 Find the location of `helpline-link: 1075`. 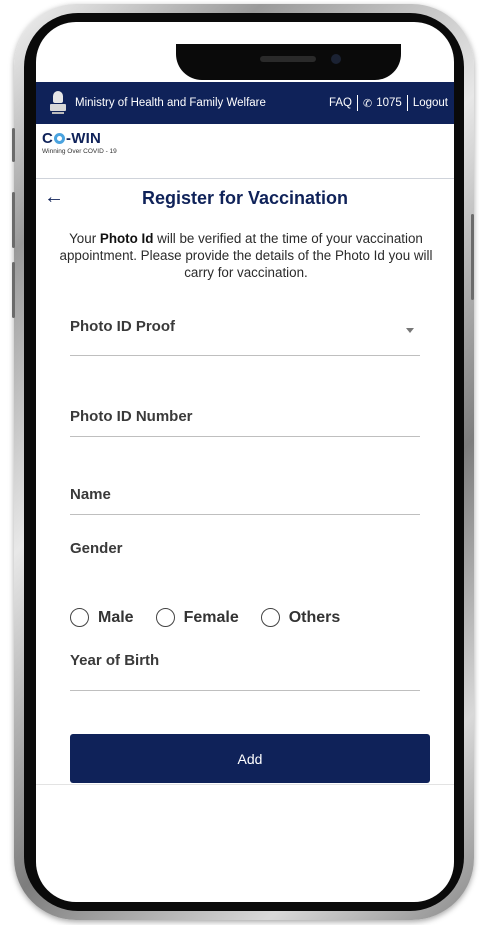

helpline-link: 1075 is located at coordinates (389, 103).